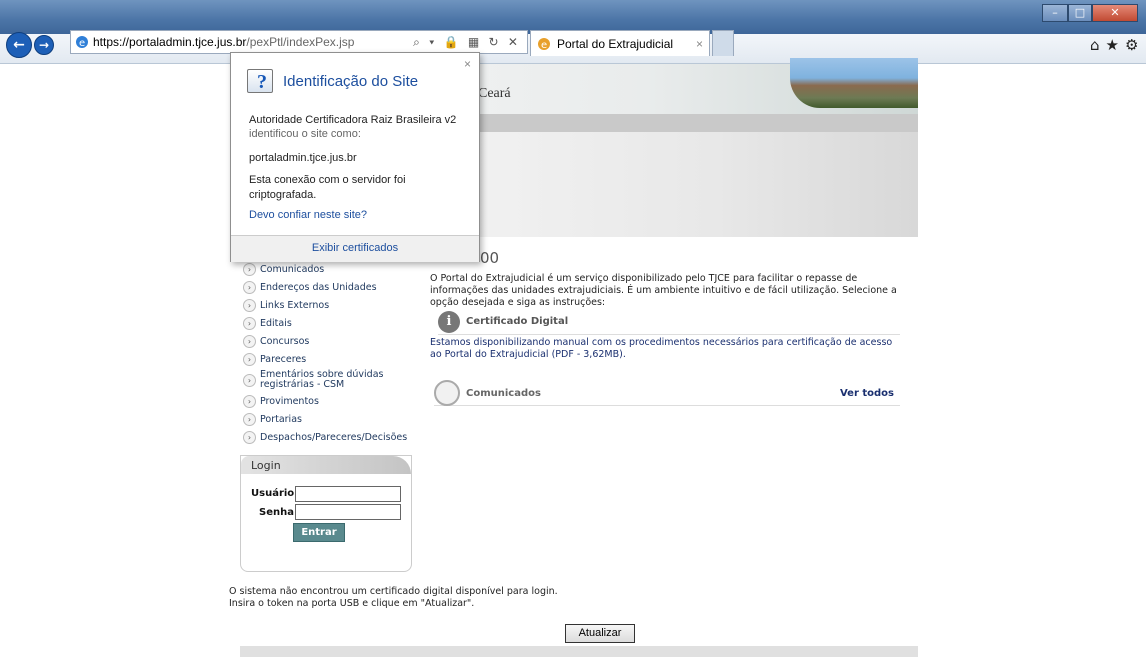  What do you see at coordinates (308, 215) in the screenshot?
I see `trust-site-link: Devo confiar neste site?` at bounding box center [308, 215].